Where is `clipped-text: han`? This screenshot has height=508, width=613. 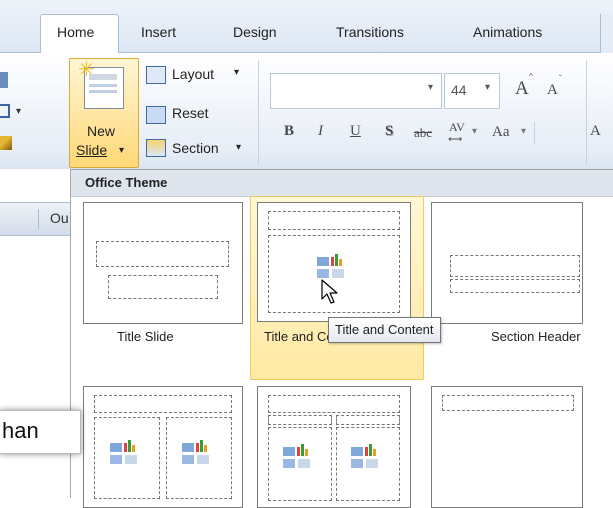 clipped-text: han is located at coordinates (20, 430).